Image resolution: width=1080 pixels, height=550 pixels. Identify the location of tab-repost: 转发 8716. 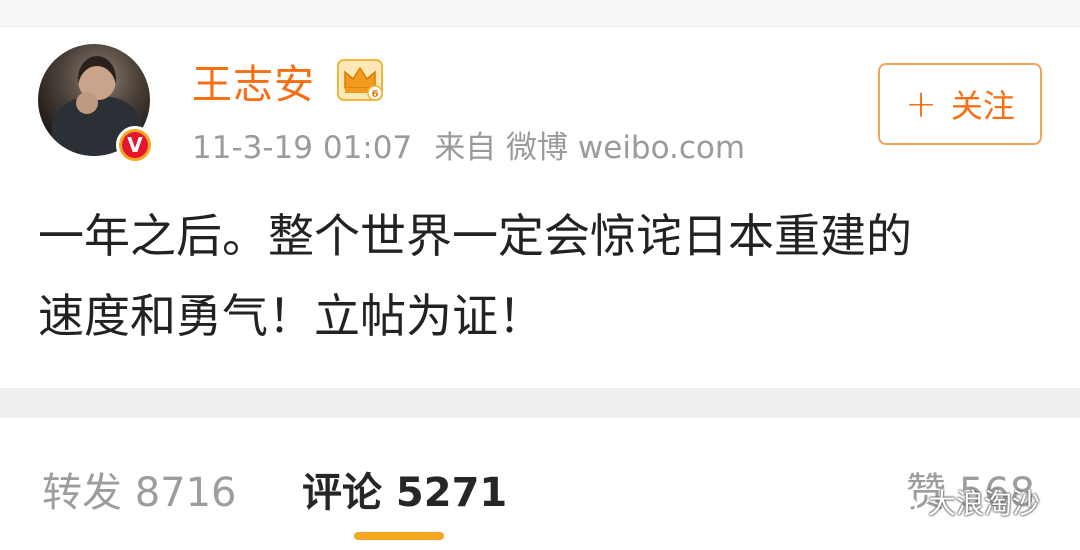
(139, 489).